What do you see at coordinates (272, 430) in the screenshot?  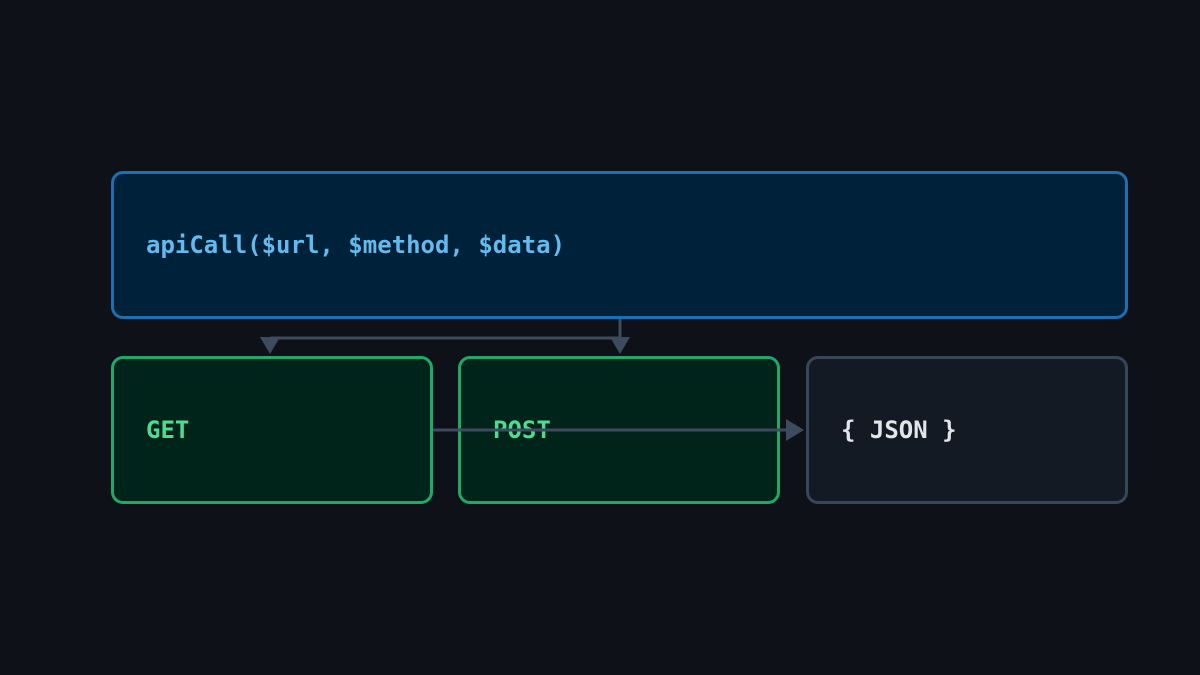 I see `get-node: GET` at bounding box center [272, 430].